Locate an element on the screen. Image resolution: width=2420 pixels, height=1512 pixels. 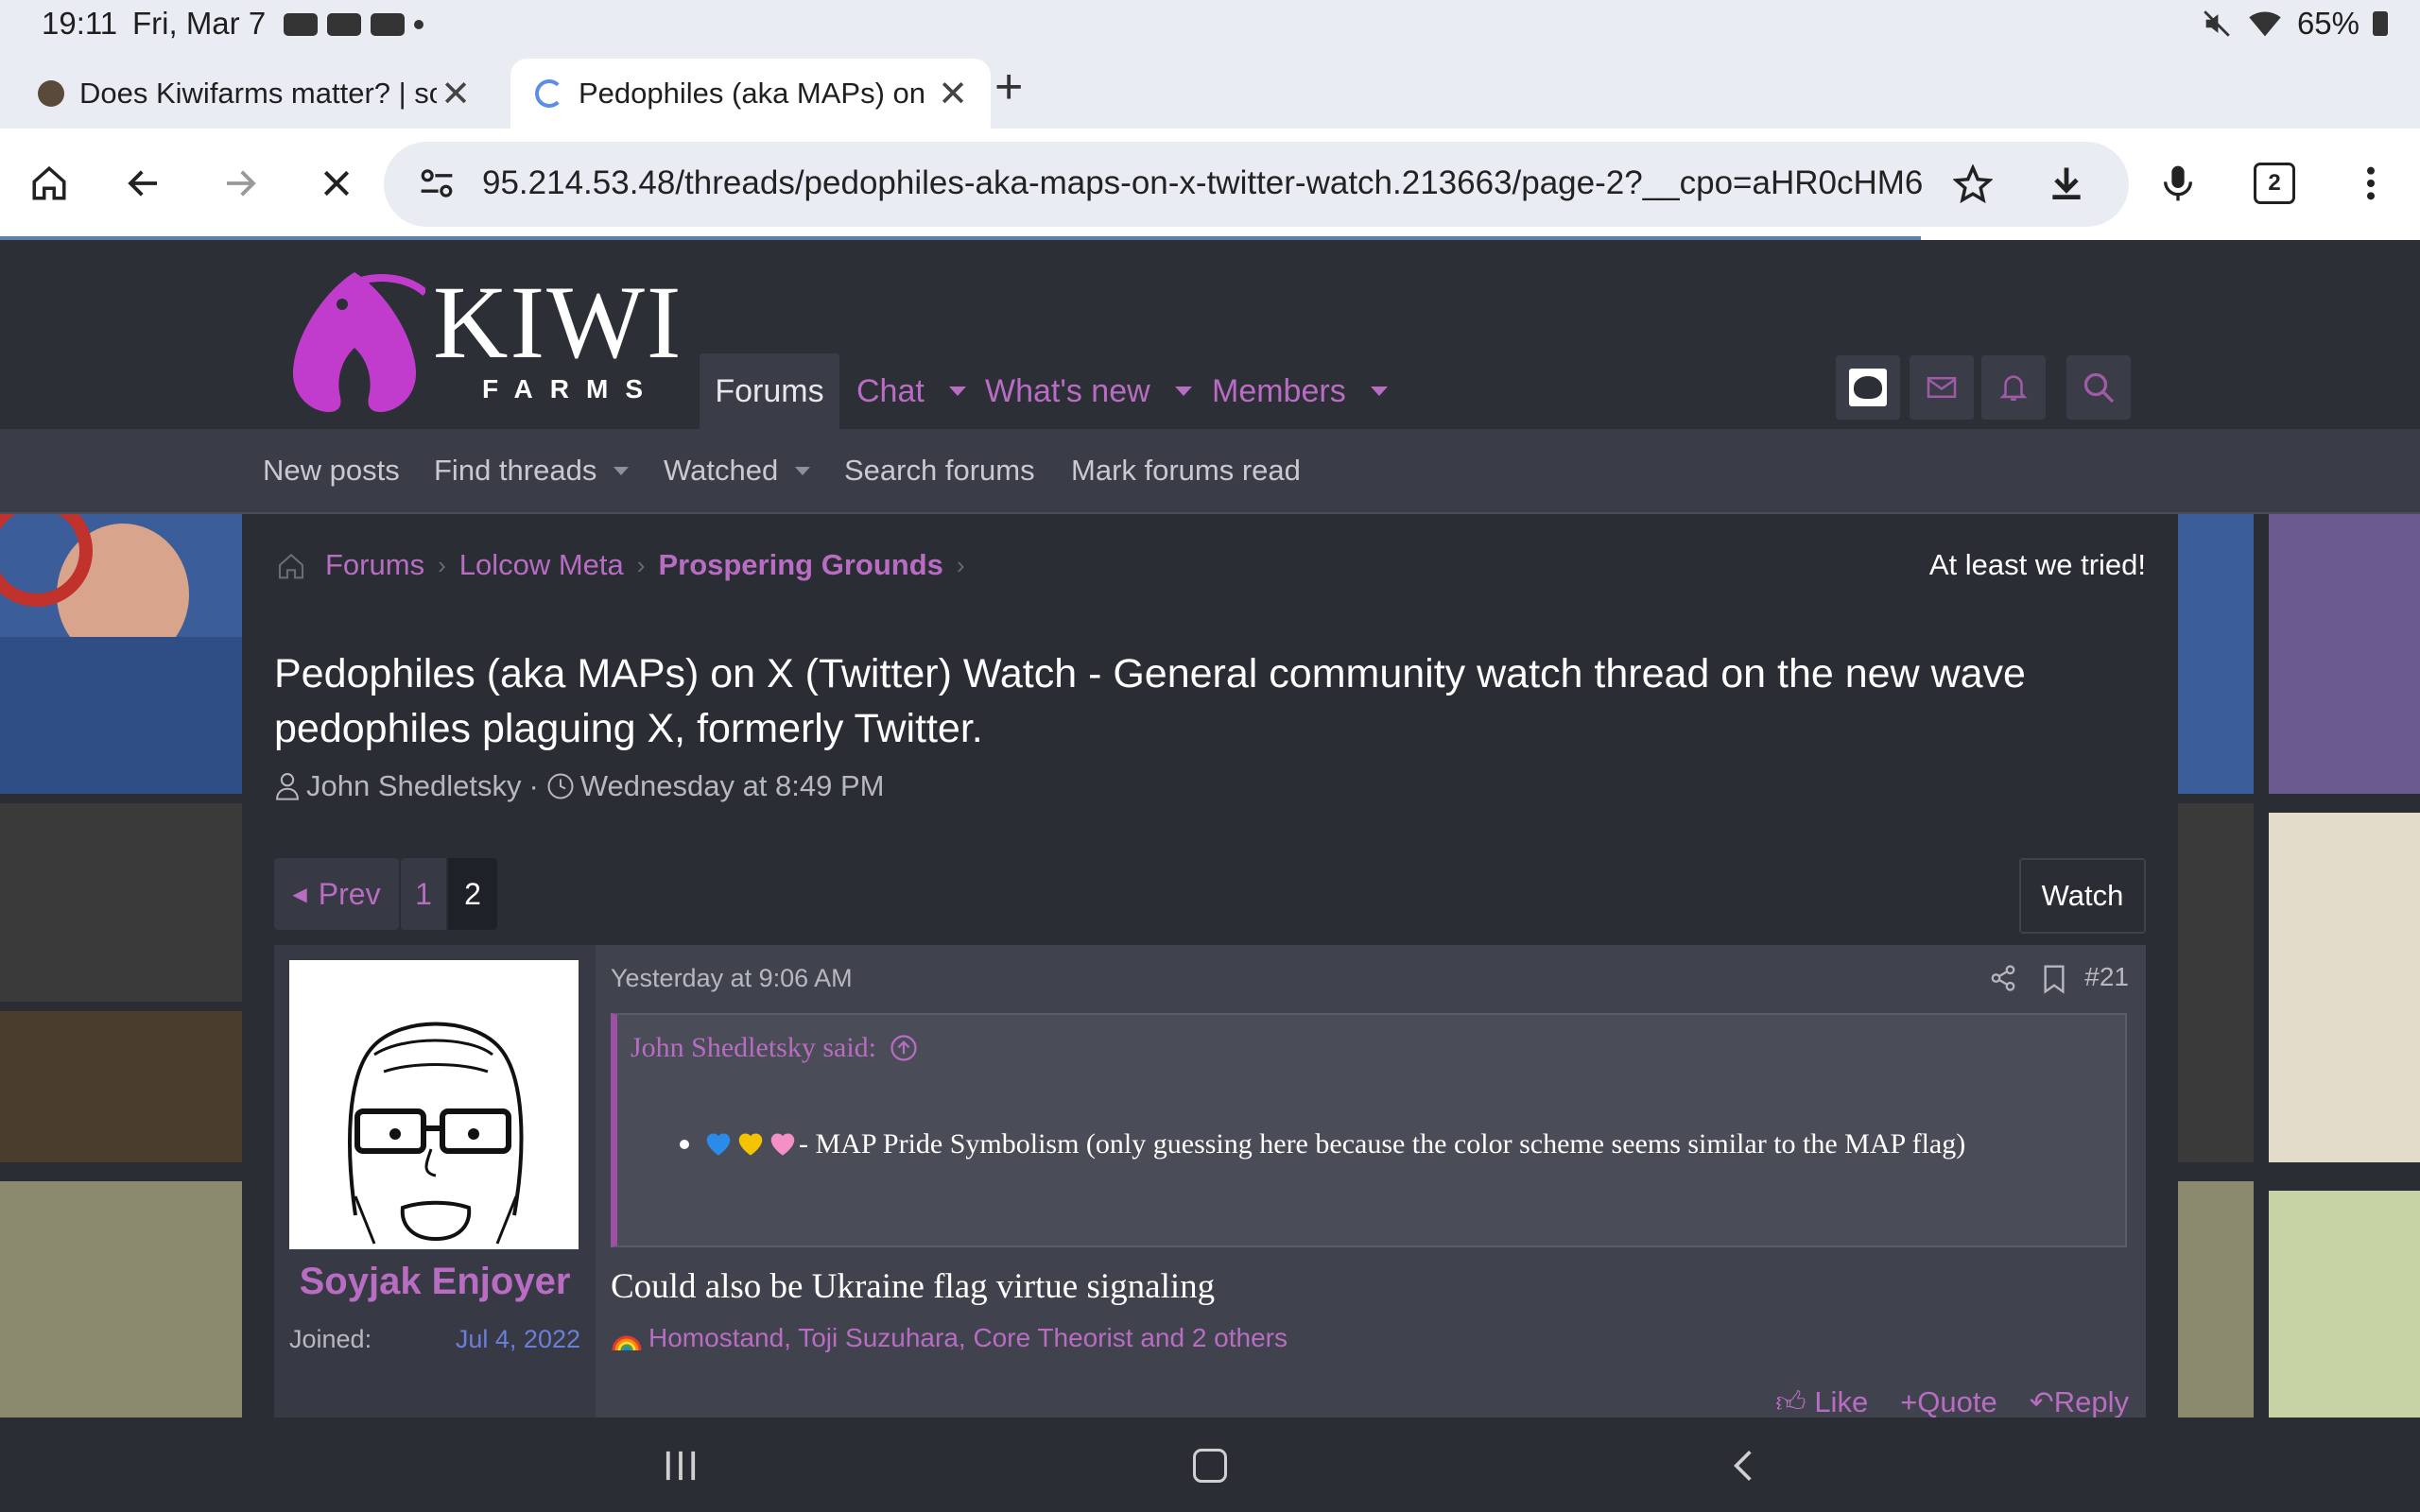
subnav-new-posts: New posts is located at coordinates (331, 471).